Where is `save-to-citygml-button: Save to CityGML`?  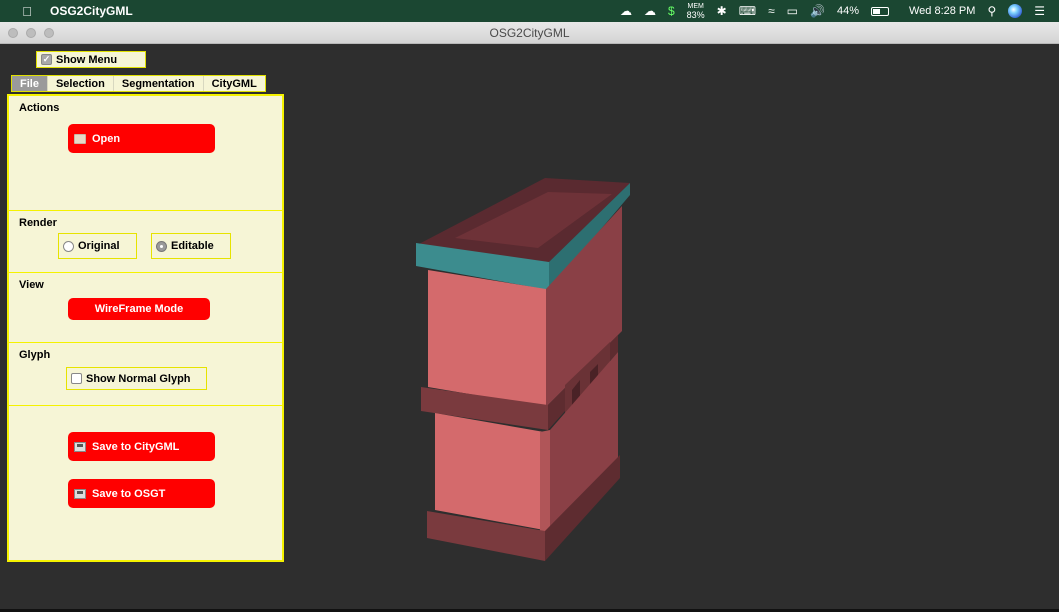
save-to-citygml-button: Save to CityGML is located at coordinates (141, 446).